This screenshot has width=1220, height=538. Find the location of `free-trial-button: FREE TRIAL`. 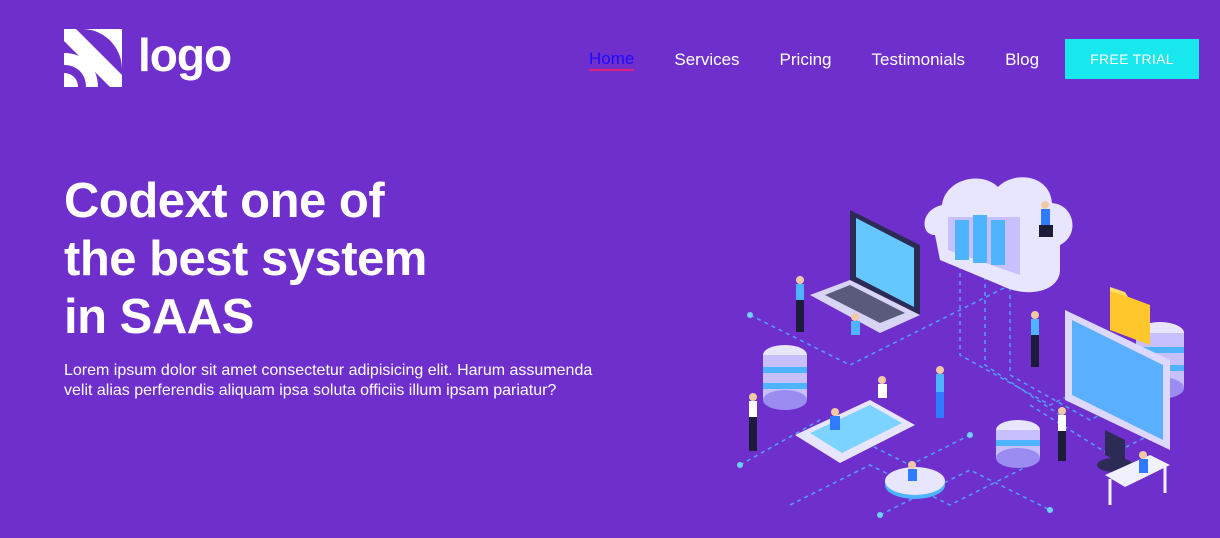

free-trial-button: FREE TRIAL is located at coordinates (1132, 59).